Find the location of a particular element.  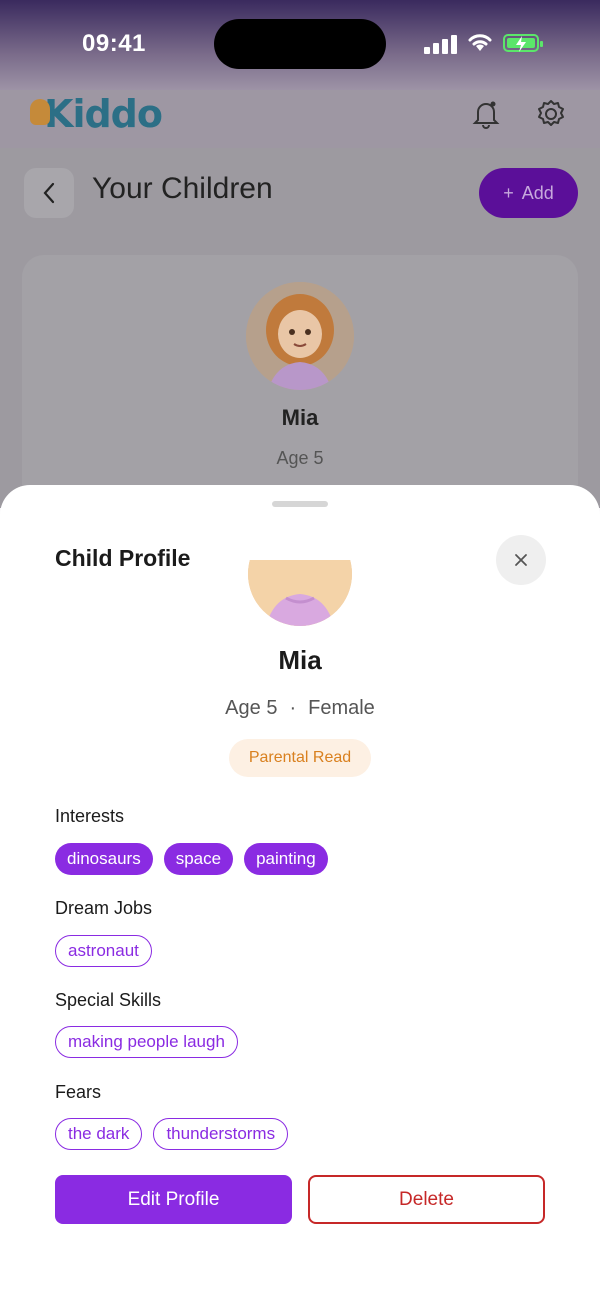

sheet-grabber is located at coordinates (300, 504).